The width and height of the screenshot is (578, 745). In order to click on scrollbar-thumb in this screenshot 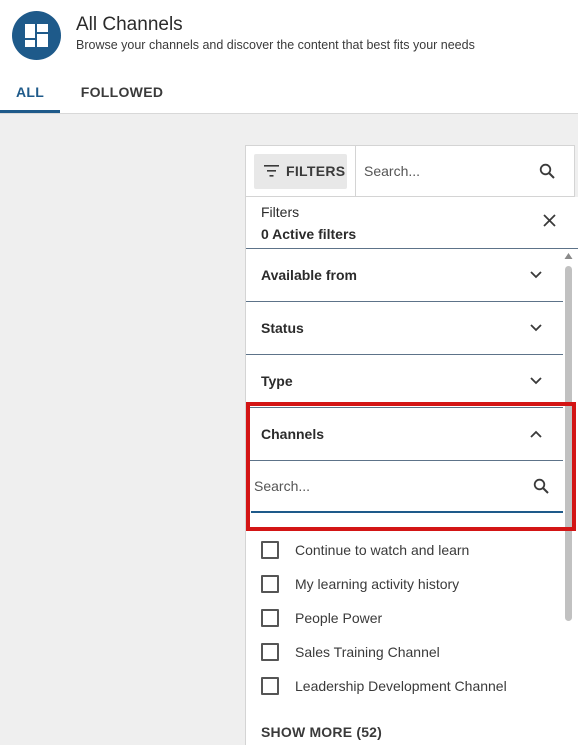, I will do `click(568, 443)`.